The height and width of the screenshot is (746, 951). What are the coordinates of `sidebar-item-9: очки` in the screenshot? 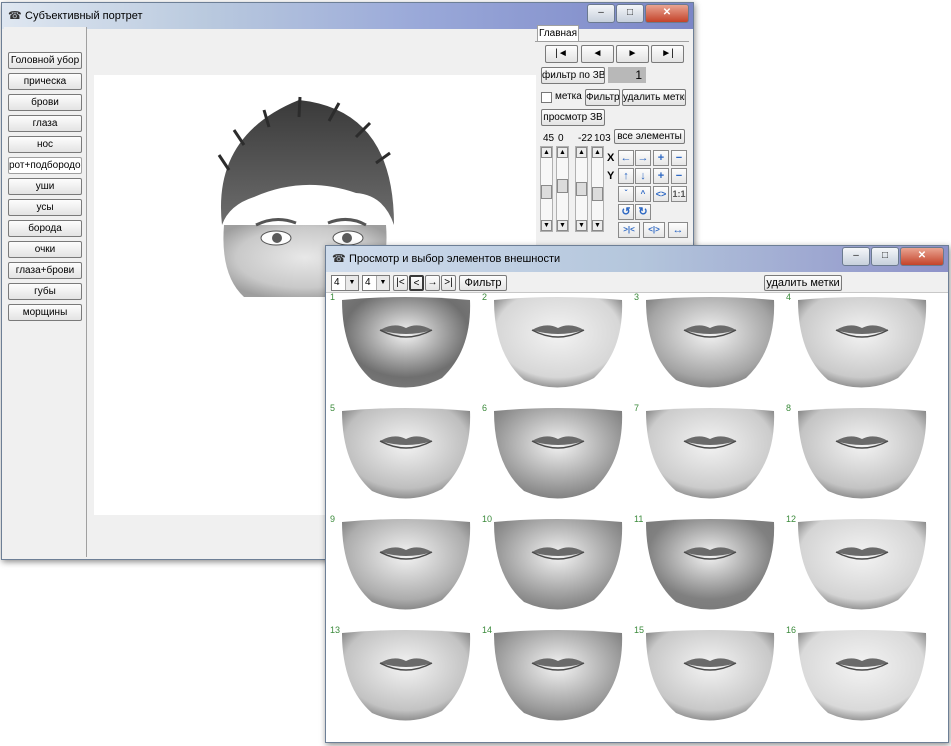 It's located at (45, 249).